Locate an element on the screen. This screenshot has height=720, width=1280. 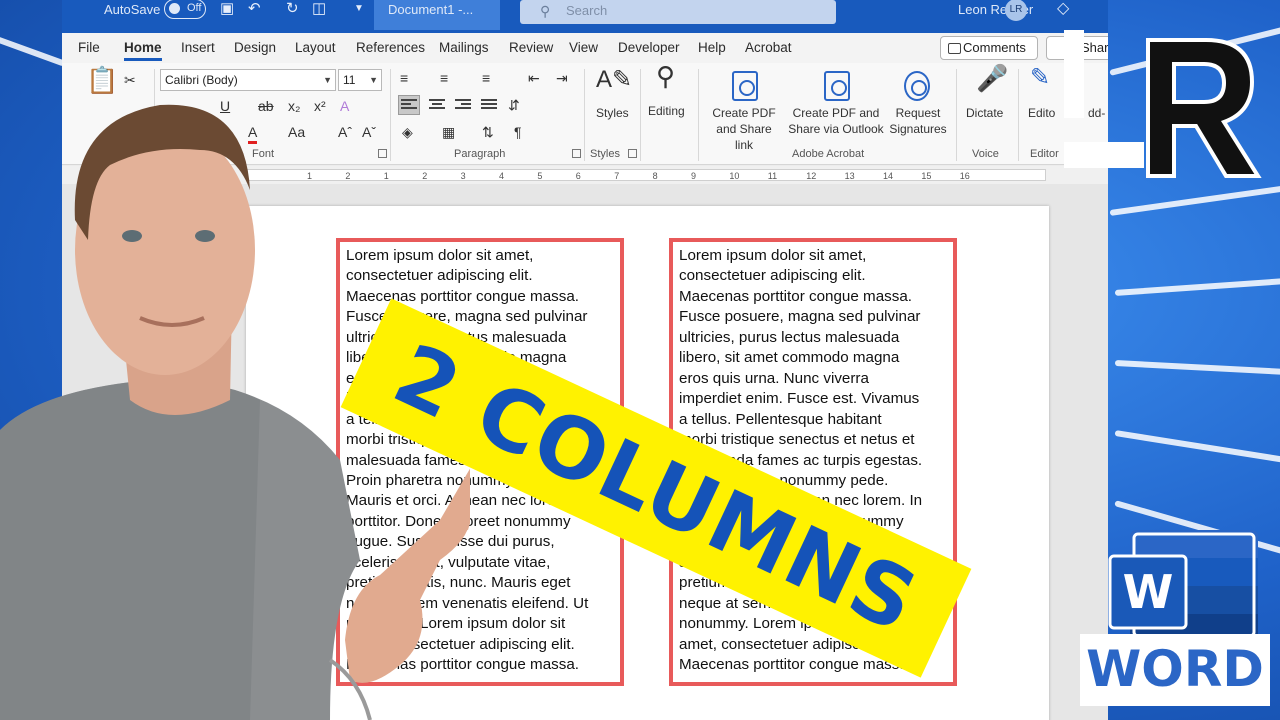
request-signatures-label: Request Signatures is located at coordinates (918, 121).